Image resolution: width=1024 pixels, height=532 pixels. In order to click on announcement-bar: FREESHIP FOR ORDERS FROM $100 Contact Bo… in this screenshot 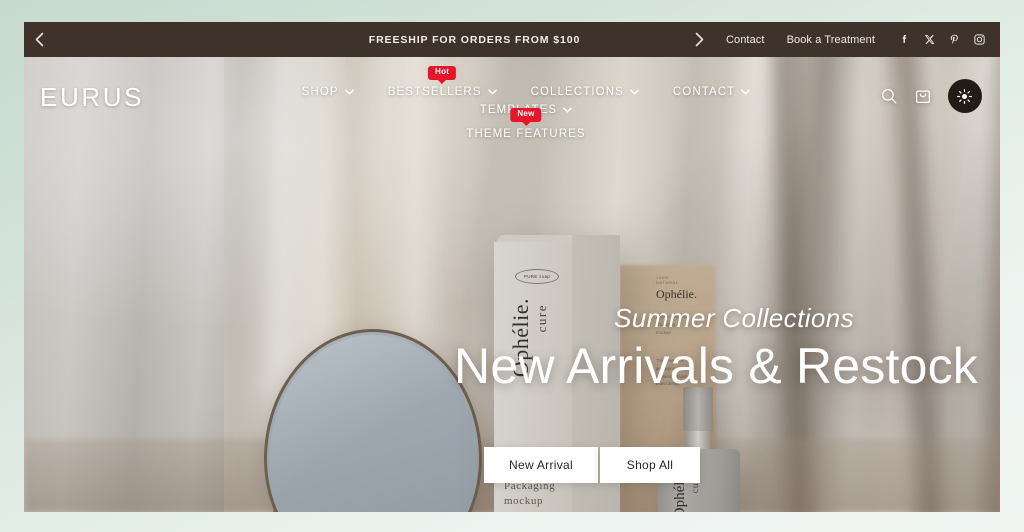, I will do `click(512, 39)`.